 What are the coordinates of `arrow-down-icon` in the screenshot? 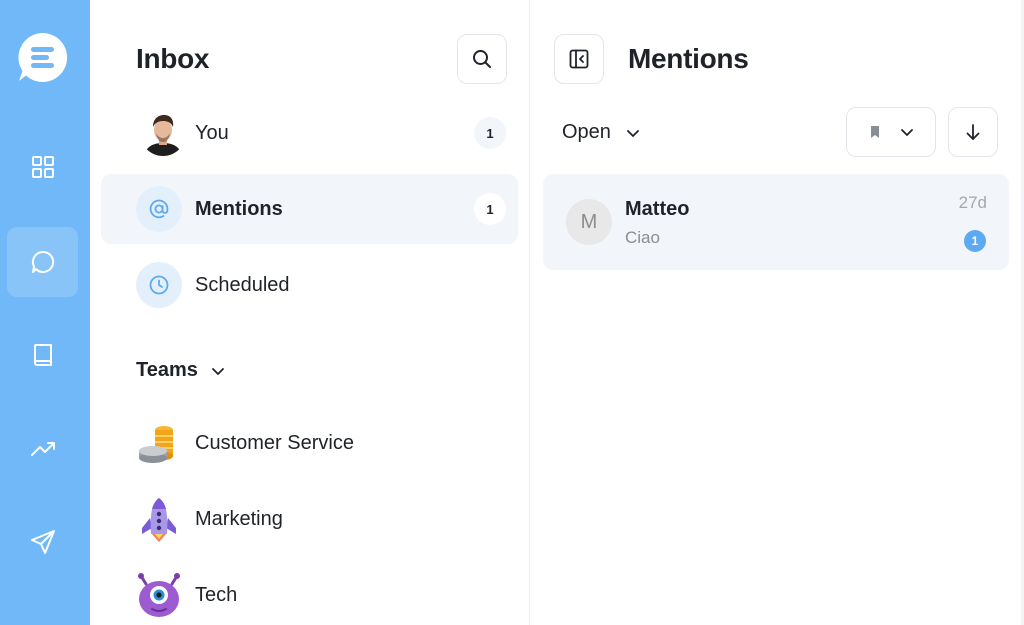 It's located at (973, 132).